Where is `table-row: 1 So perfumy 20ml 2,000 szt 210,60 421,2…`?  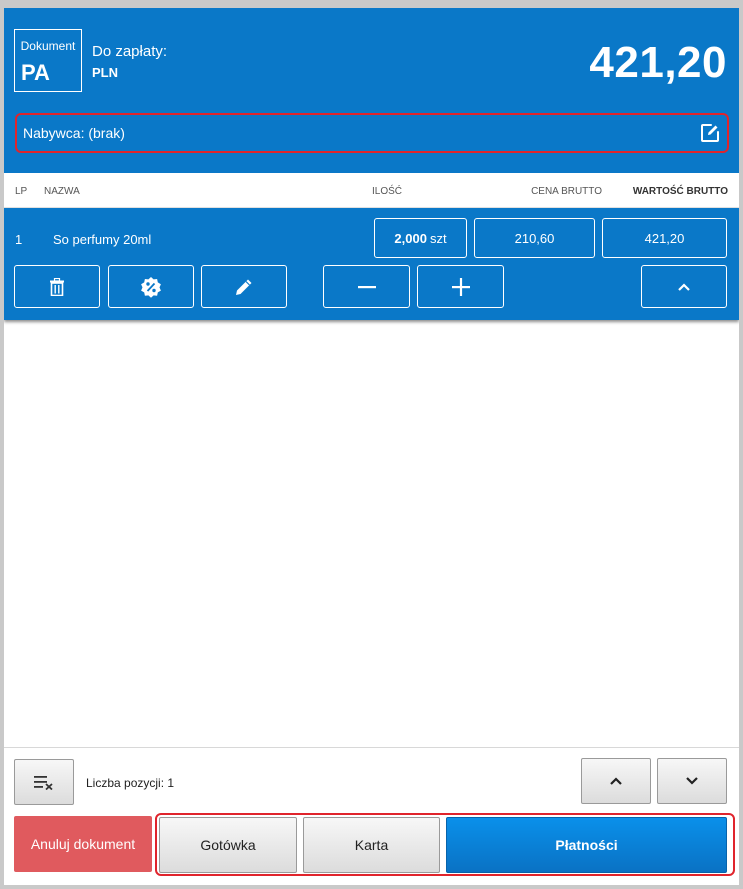 table-row: 1 So perfumy 20ml 2,000 szt 210,60 421,2… is located at coordinates (371, 264).